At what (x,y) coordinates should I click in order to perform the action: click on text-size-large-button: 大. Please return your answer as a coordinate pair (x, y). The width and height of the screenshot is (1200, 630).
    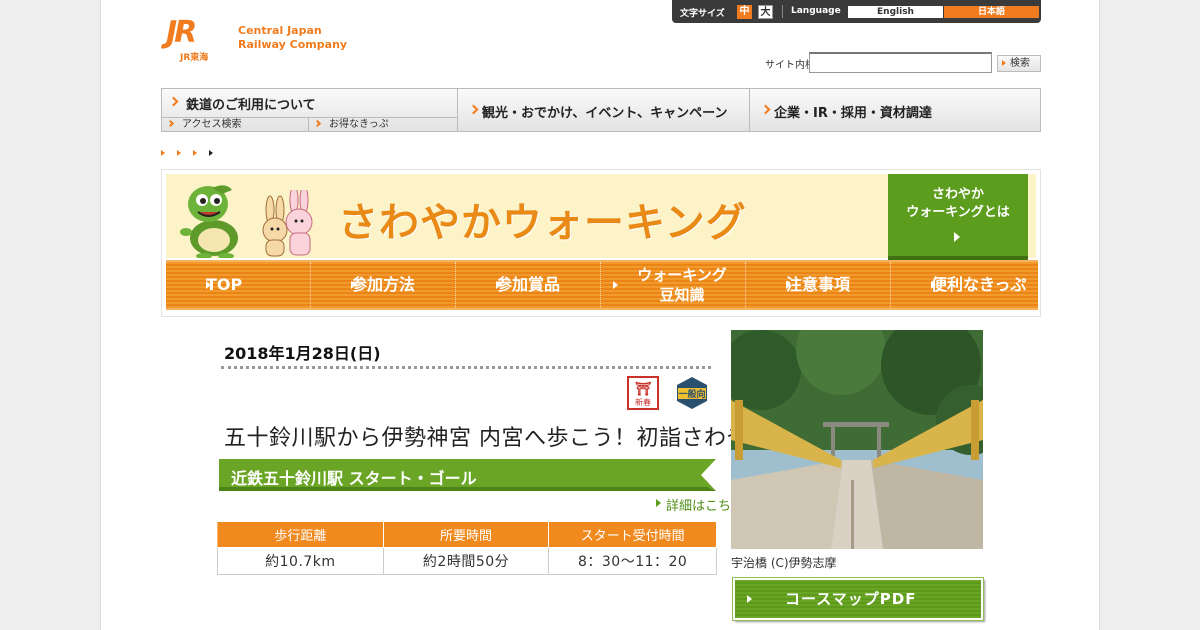
    Looking at the image, I should click on (765, 12).